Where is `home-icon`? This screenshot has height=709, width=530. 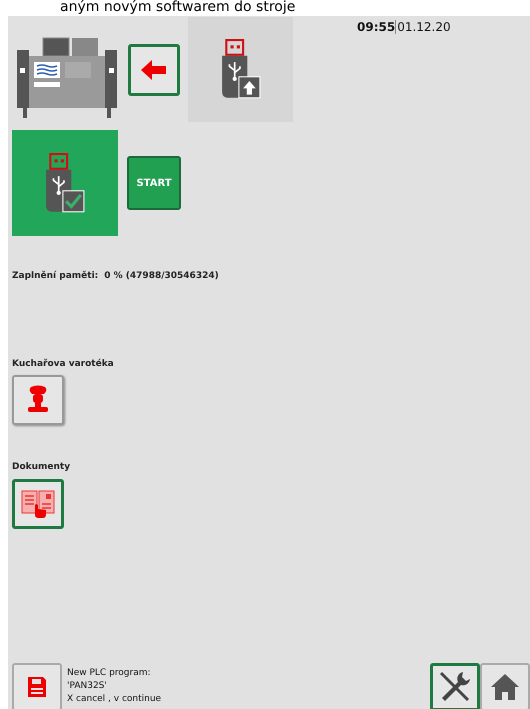
home-icon is located at coordinates (505, 687).